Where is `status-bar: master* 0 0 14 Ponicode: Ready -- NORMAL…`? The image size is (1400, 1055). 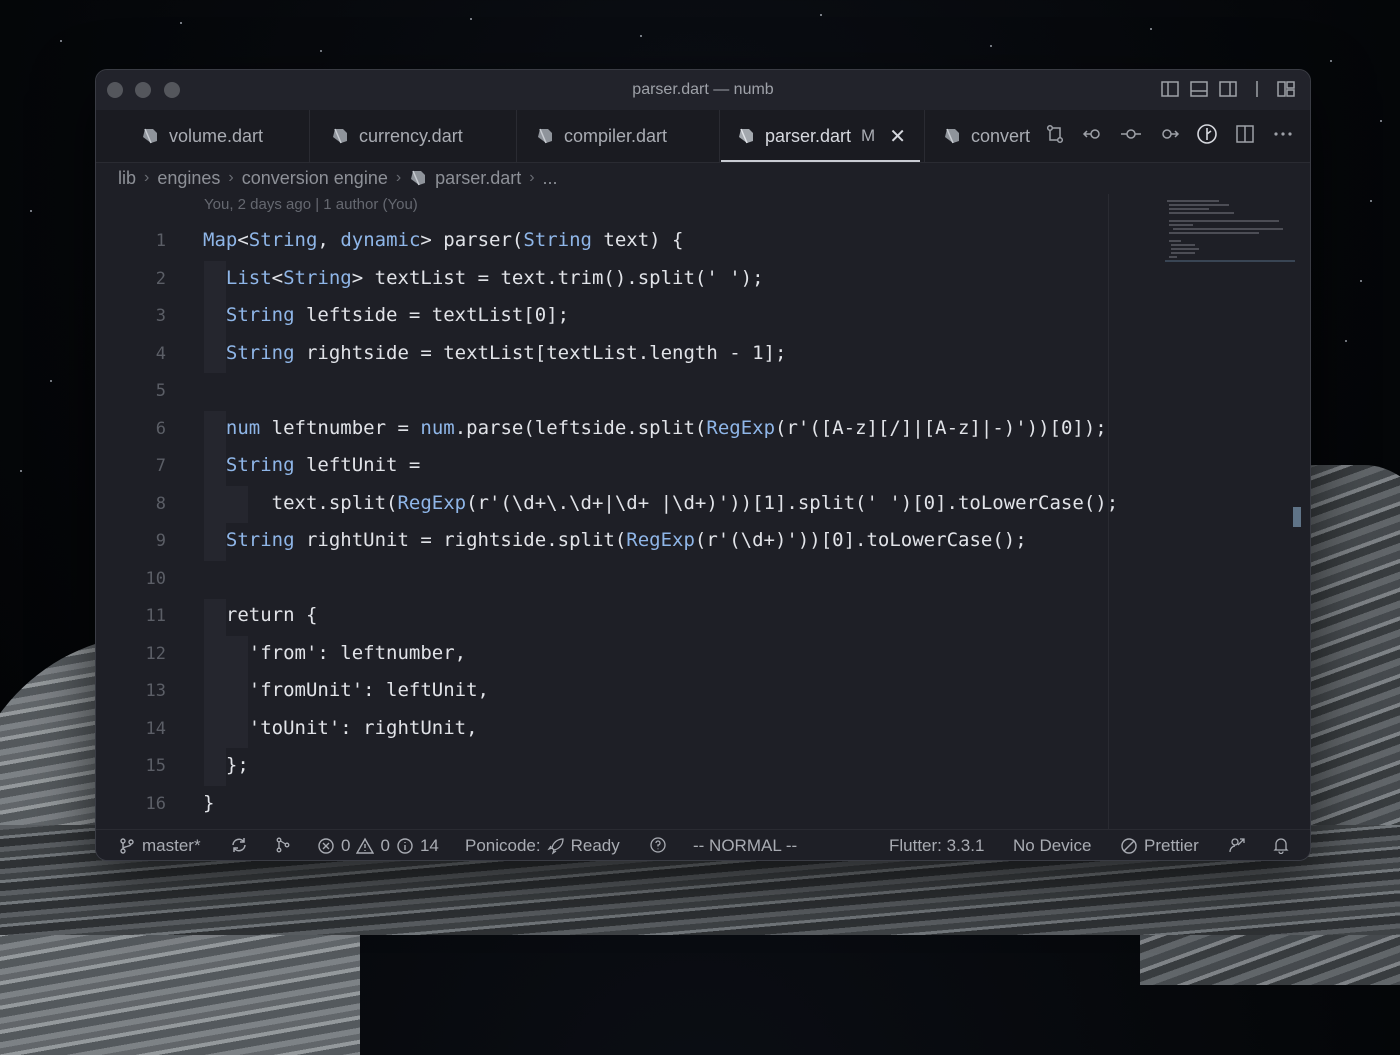
status-bar: master* 0 0 14 Ponicode: Ready -- NORMAL… is located at coordinates (703, 844).